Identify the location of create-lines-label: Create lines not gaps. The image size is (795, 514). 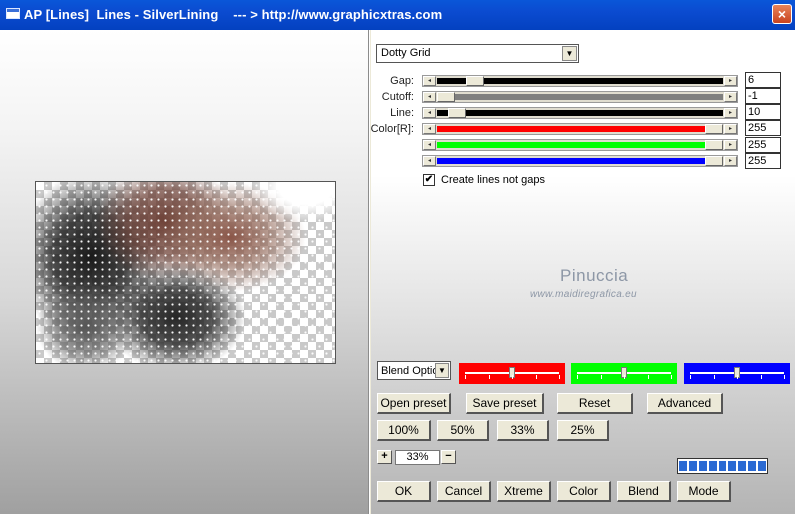
(493, 180).